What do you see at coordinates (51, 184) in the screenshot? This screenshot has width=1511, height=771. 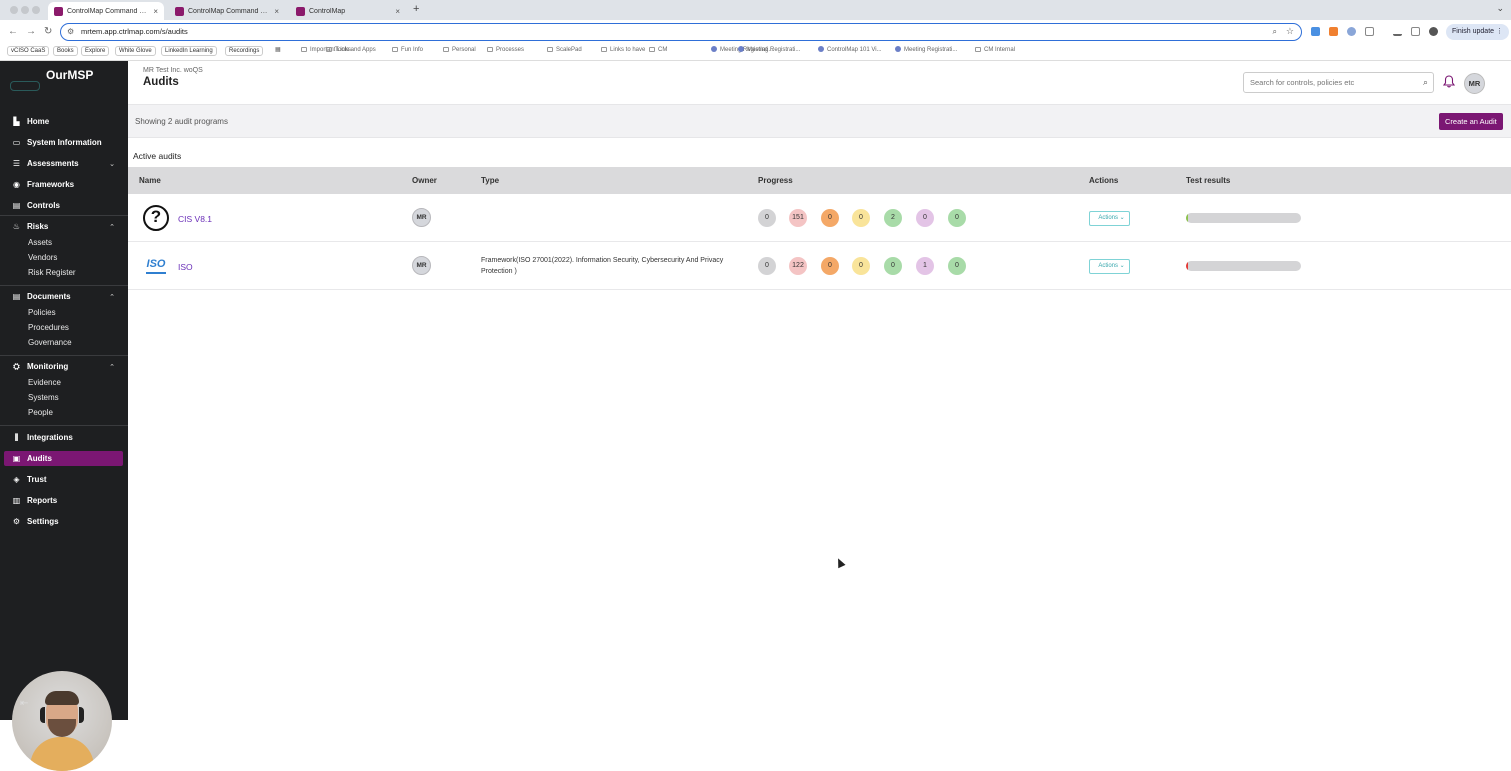 I see `sidebar-item-label: Frameworks` at bounding box center [51, 184].